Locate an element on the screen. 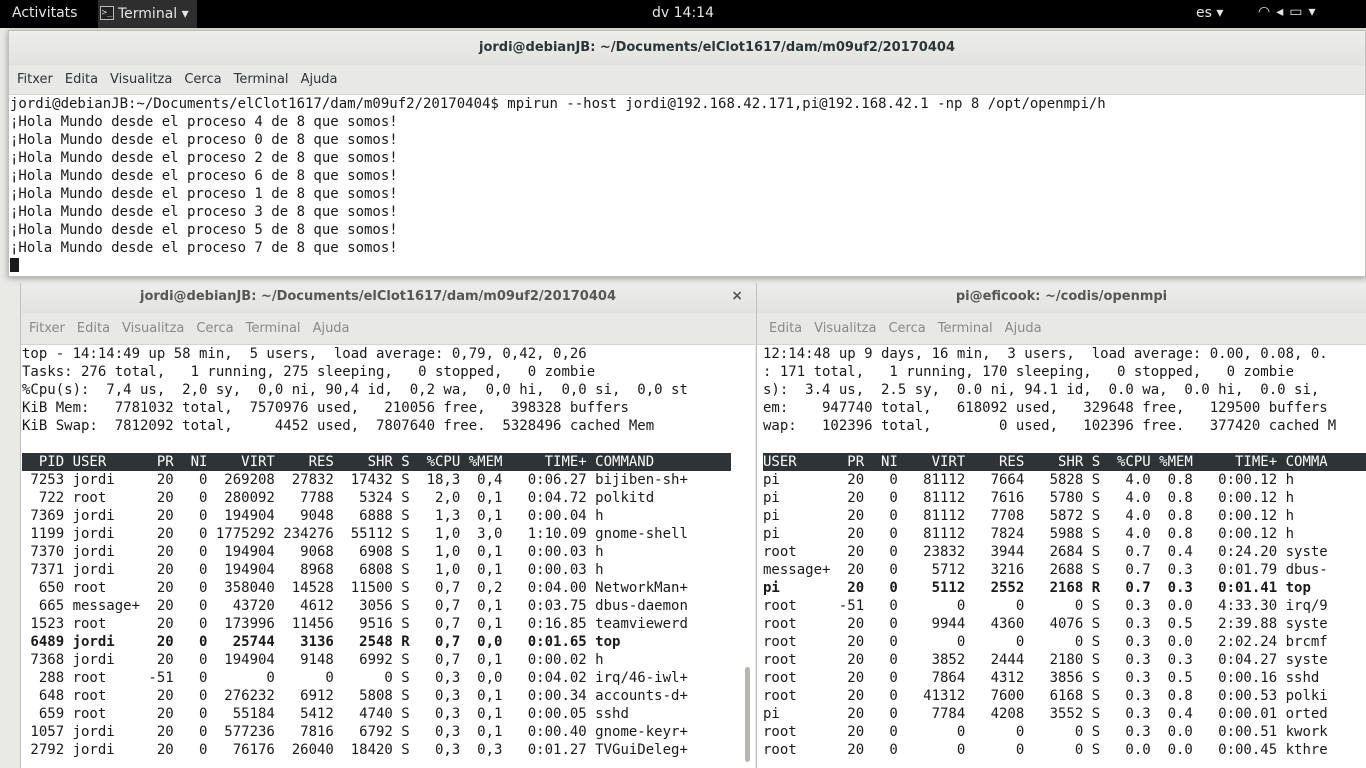 The width and height of the screenshot is (1366, 768). clock: dv 14:14 is located at coordinates (683, 13).